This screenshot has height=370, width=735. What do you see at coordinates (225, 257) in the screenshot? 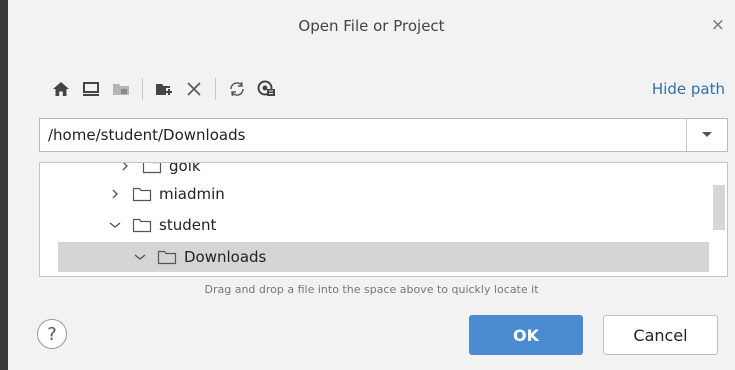
I see `tree-item-label: Downloads` at bounding box center [225, 257].